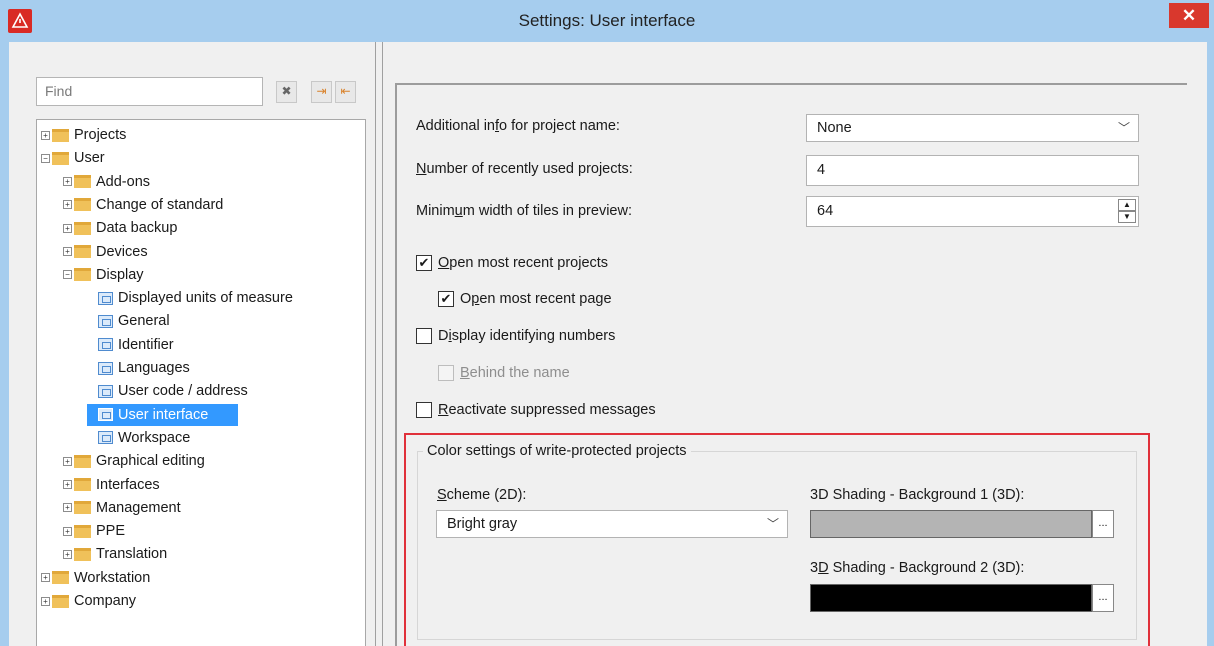 Image resolution: width=1214 pixels, height=646 pixels. I want to click on expand-icon: ⇥, so click(321, 91).